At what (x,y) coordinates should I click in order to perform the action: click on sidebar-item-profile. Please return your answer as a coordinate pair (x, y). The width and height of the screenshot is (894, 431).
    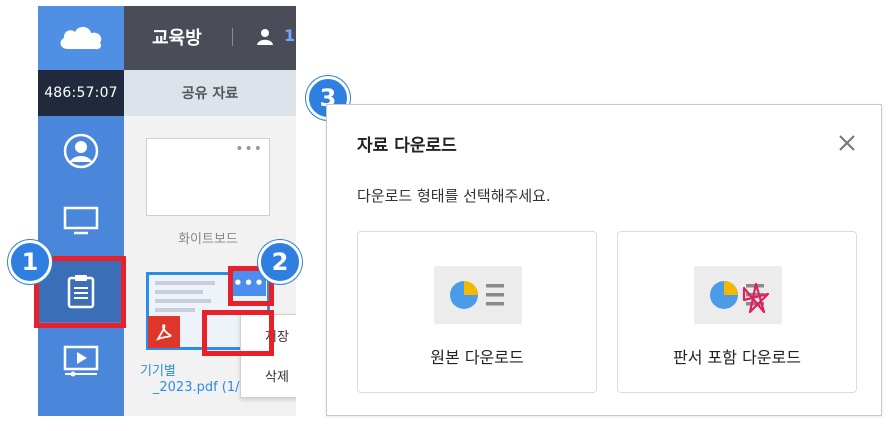
    Looking at the image, I should click on (81, 151).